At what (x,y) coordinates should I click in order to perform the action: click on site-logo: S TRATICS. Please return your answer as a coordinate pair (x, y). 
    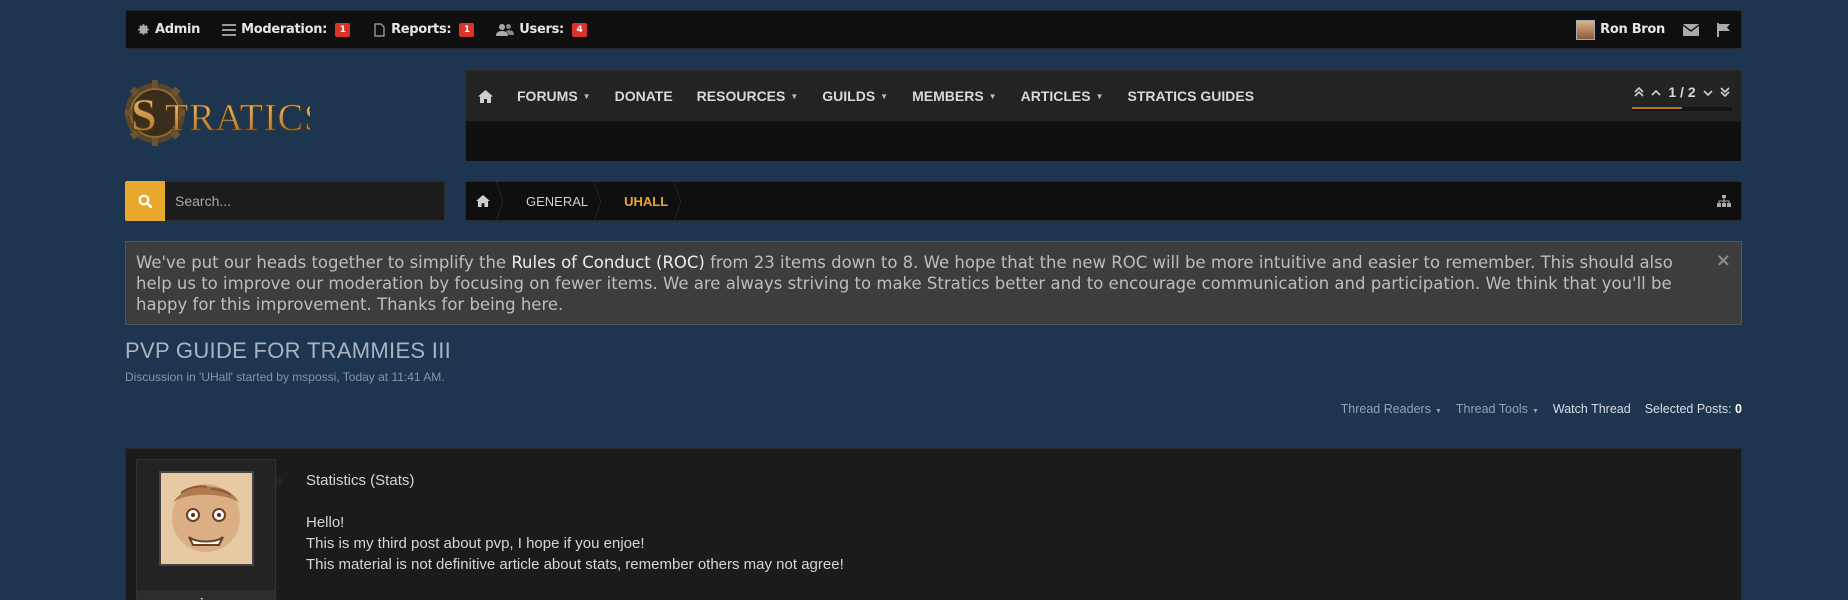
    Looking at the image, I should click on (225, 115).